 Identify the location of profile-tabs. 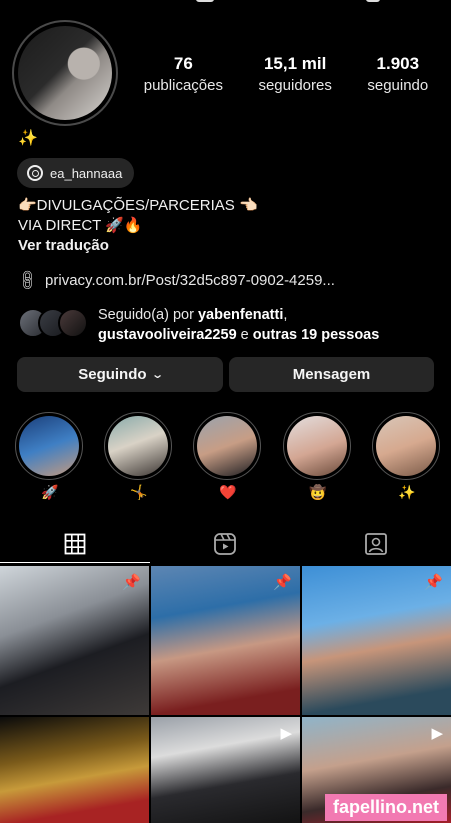
(225, 544).